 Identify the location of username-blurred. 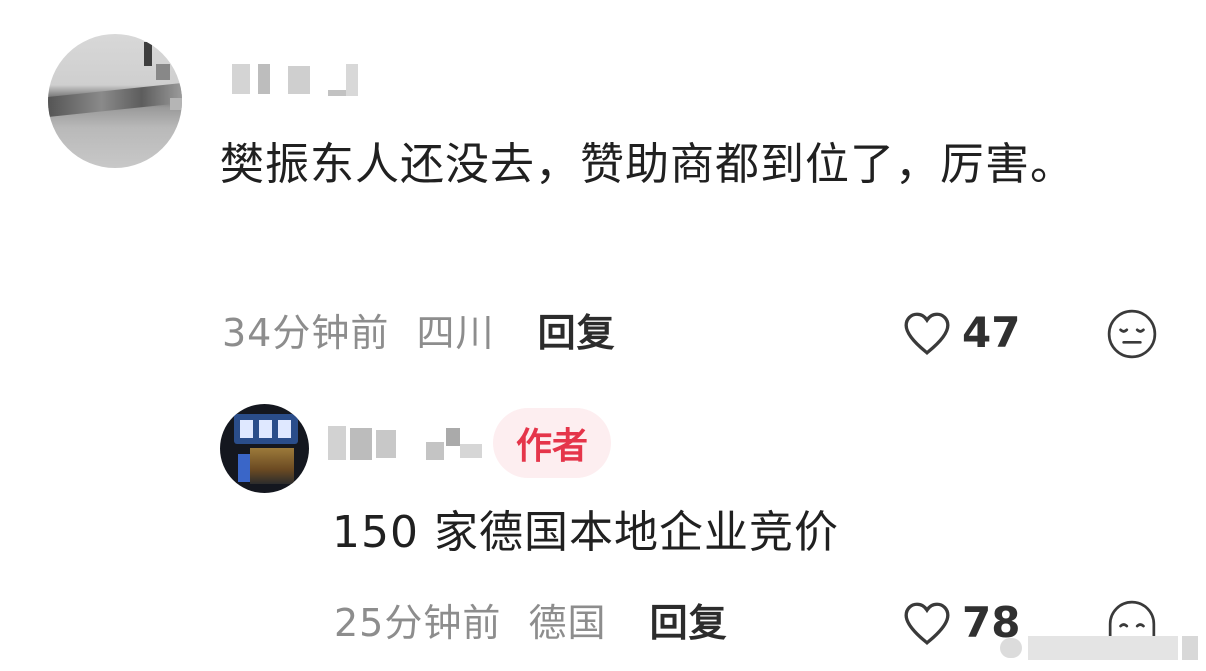
(294, 81).